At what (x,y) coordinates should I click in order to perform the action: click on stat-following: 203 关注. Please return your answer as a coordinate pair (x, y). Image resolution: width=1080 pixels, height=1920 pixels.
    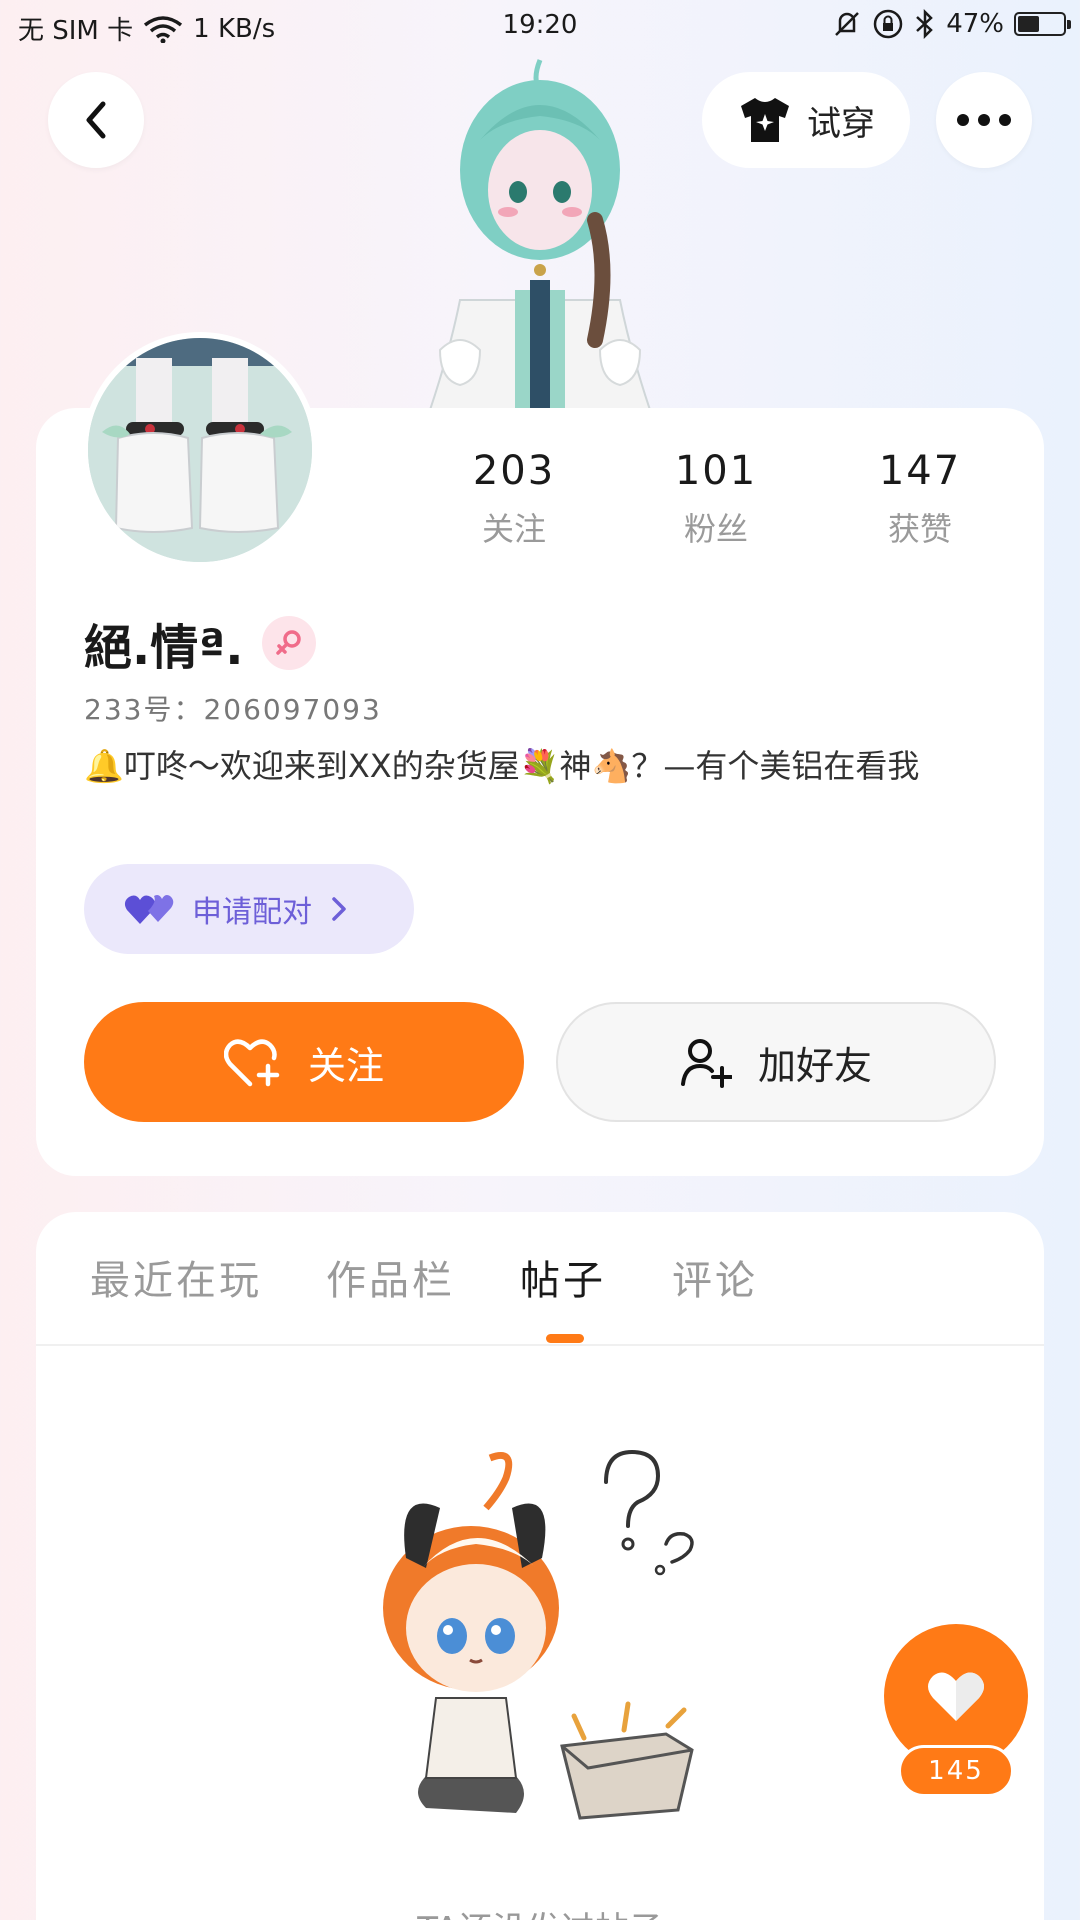
    Looking at the image, I should click on (514, 499).